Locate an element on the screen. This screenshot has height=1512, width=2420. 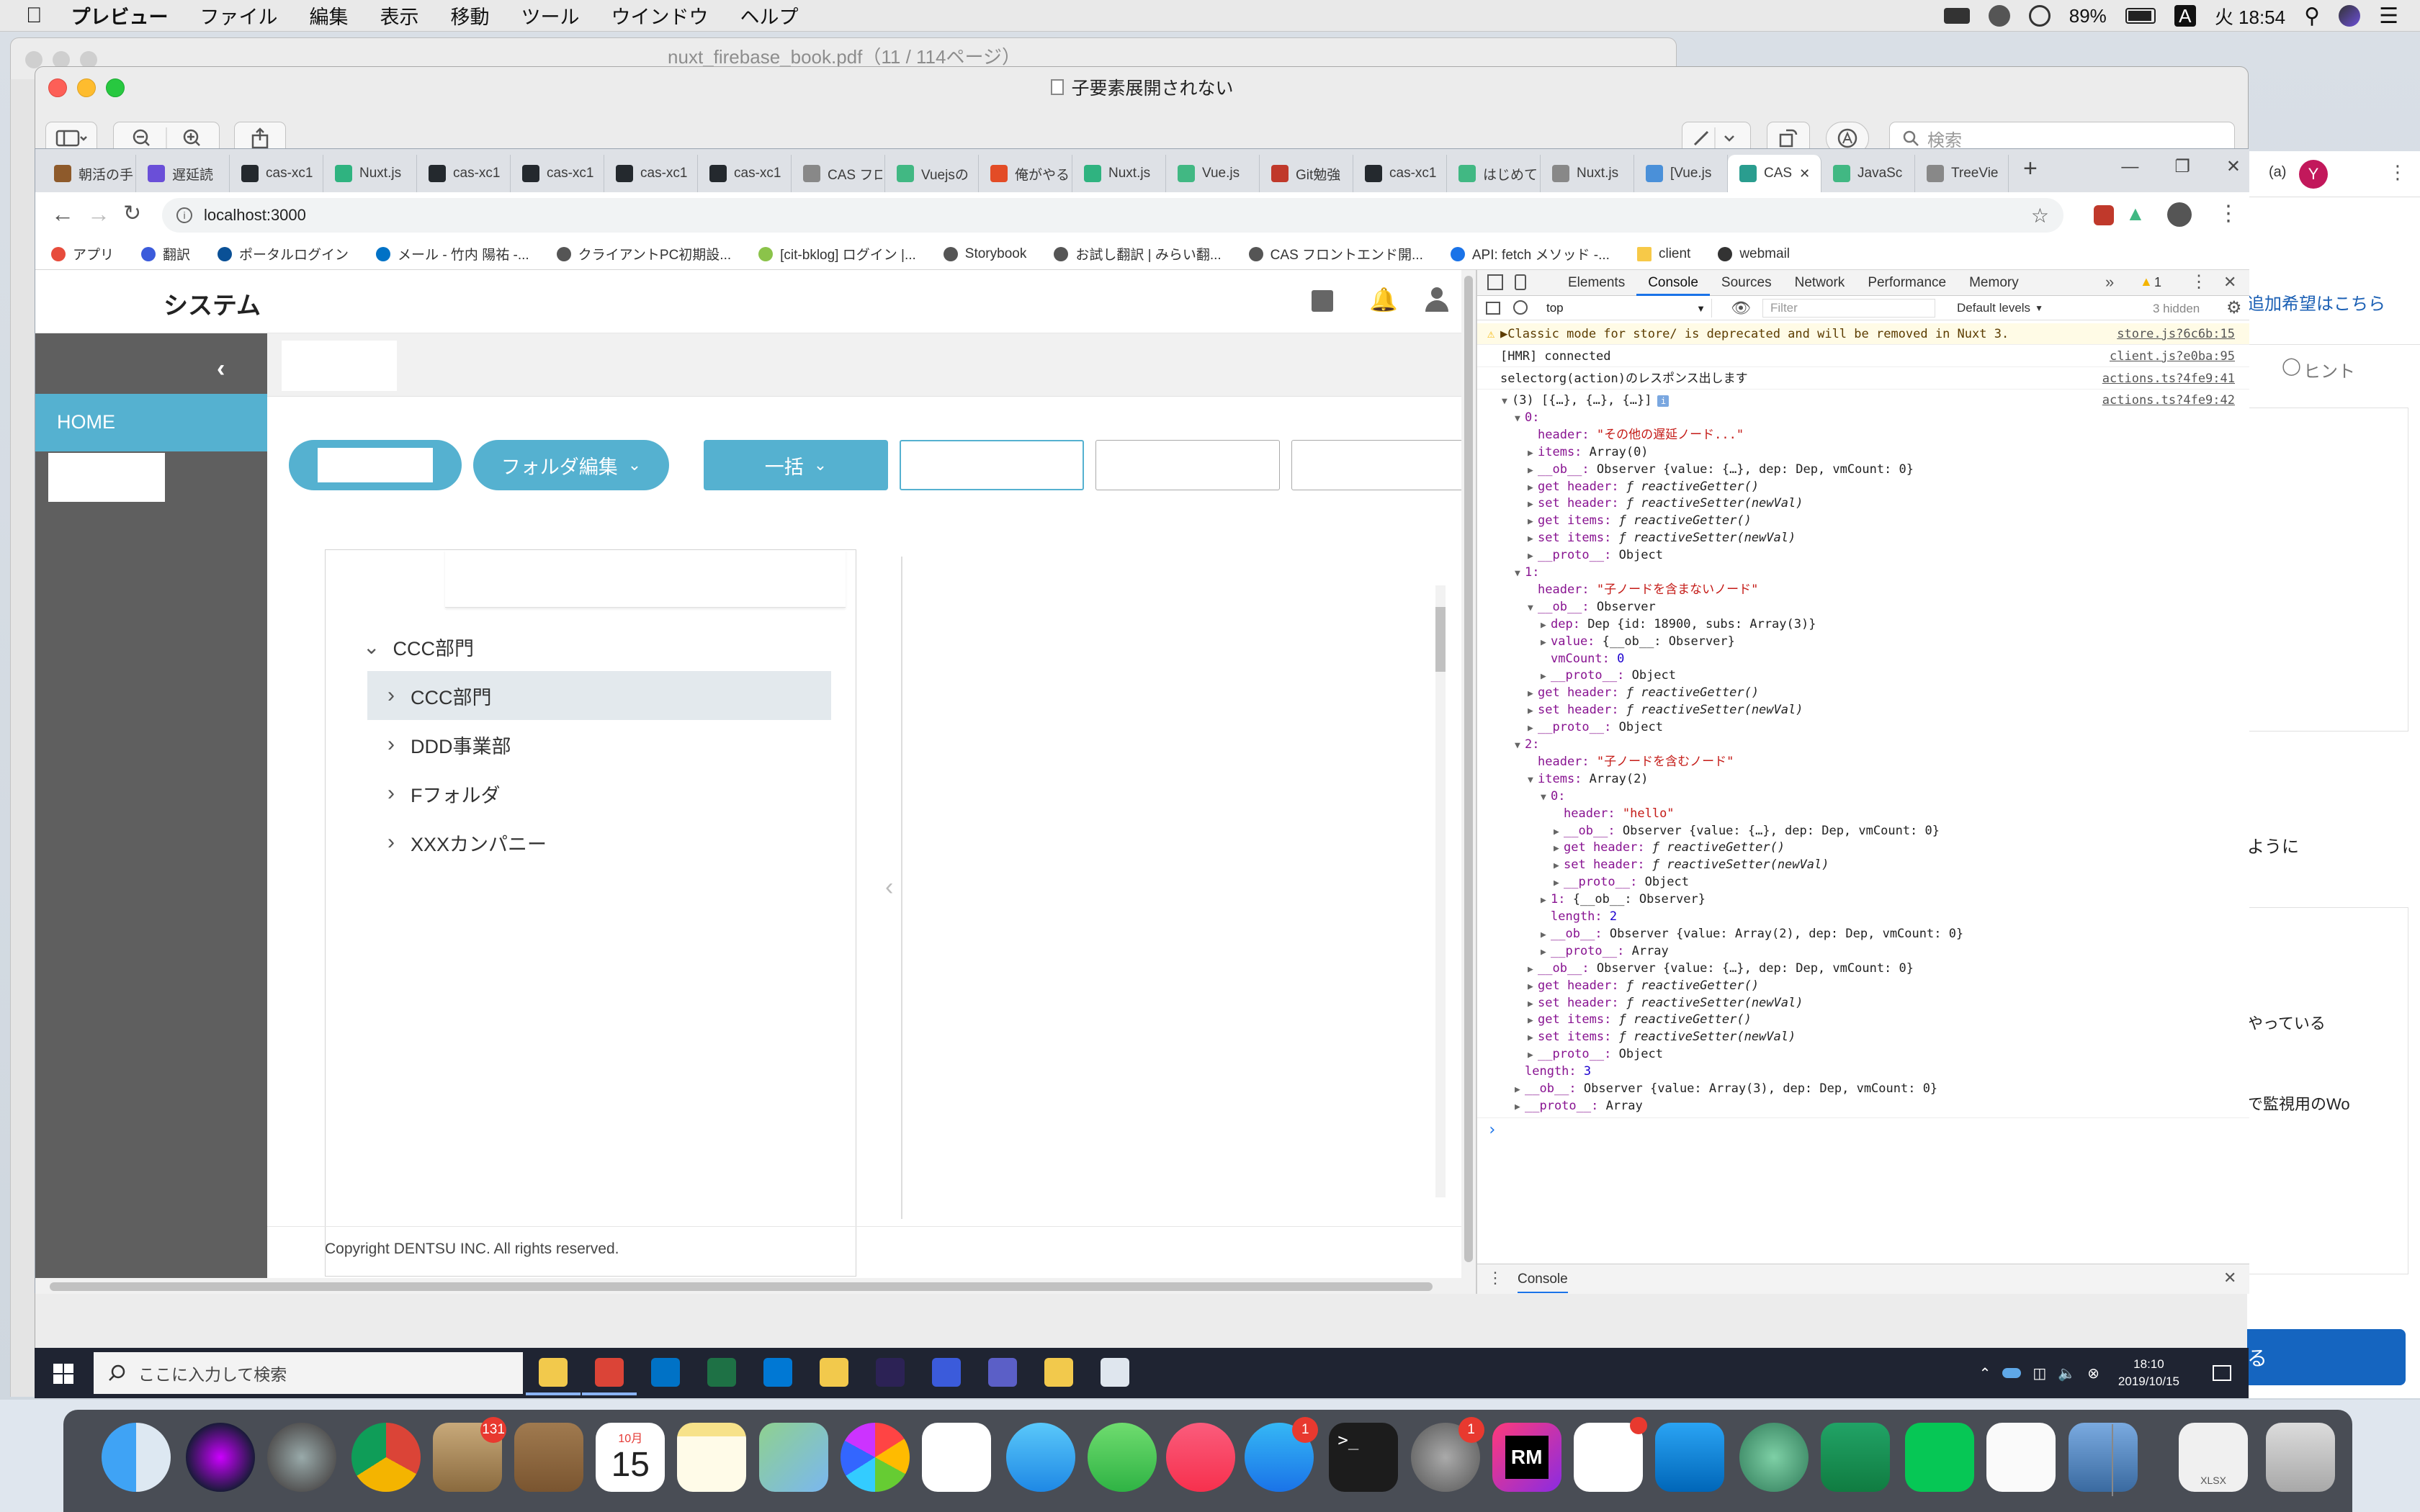
line-status-icon is located at coordinates (1999, 16).